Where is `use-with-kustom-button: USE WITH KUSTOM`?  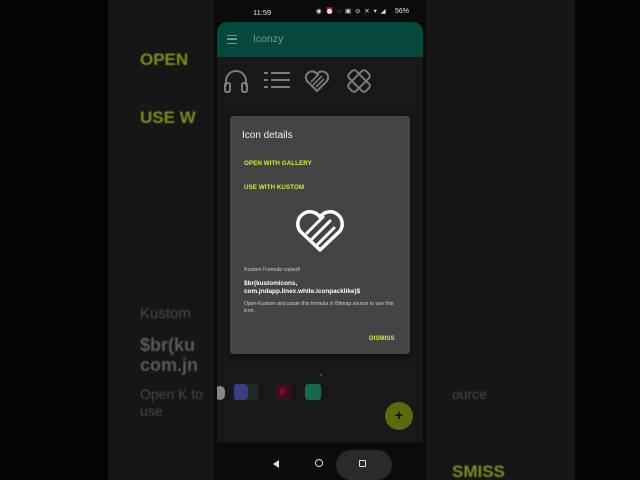
use-with-kustom-button: USE WITH KUSTOM is located at coordinates (274, 187).